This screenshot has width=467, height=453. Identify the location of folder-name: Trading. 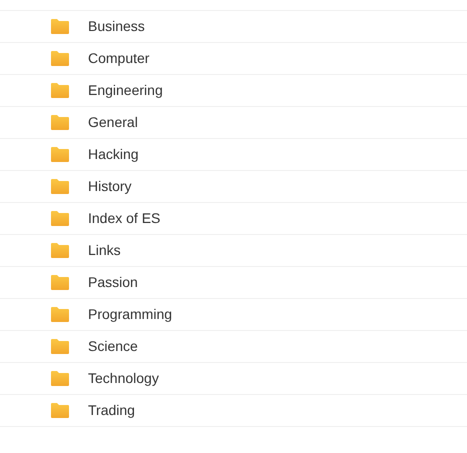
(111, 410).